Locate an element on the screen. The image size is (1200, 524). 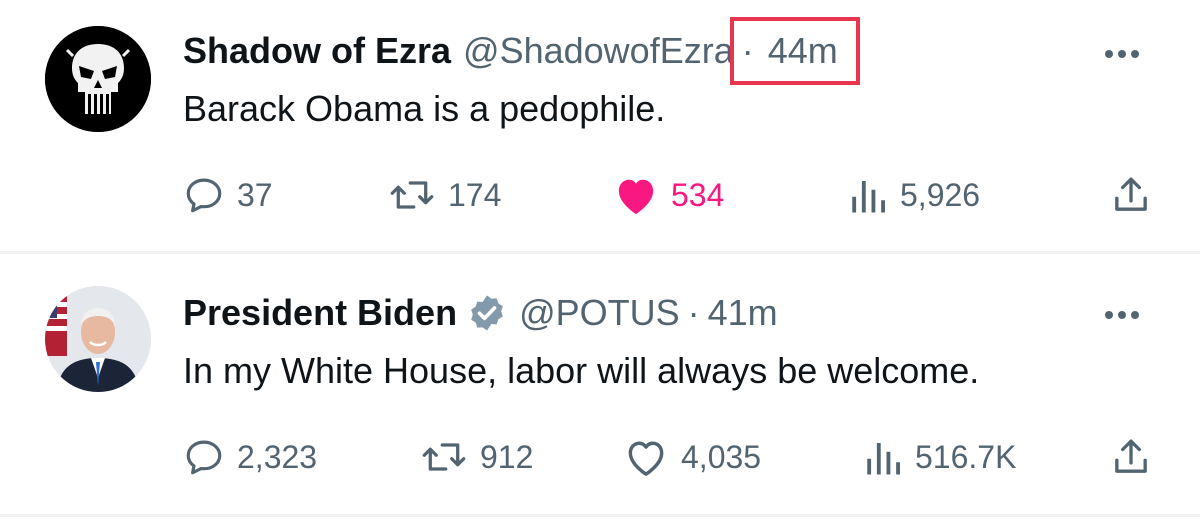
reply-button: 37 is located at coordinates (228, 195).